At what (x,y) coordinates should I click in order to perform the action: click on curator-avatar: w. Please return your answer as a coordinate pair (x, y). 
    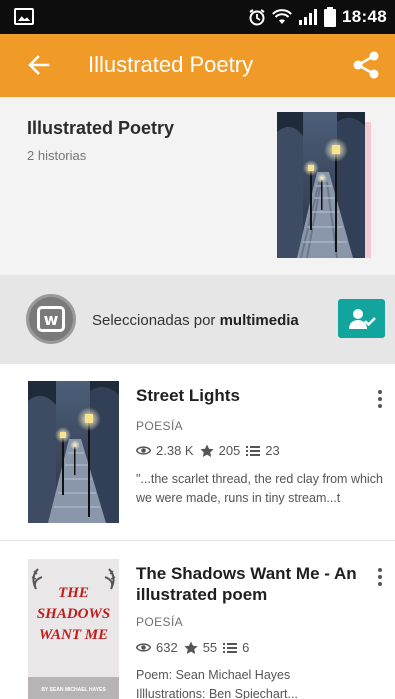
    Looking at the image, I should click on (51, 319).